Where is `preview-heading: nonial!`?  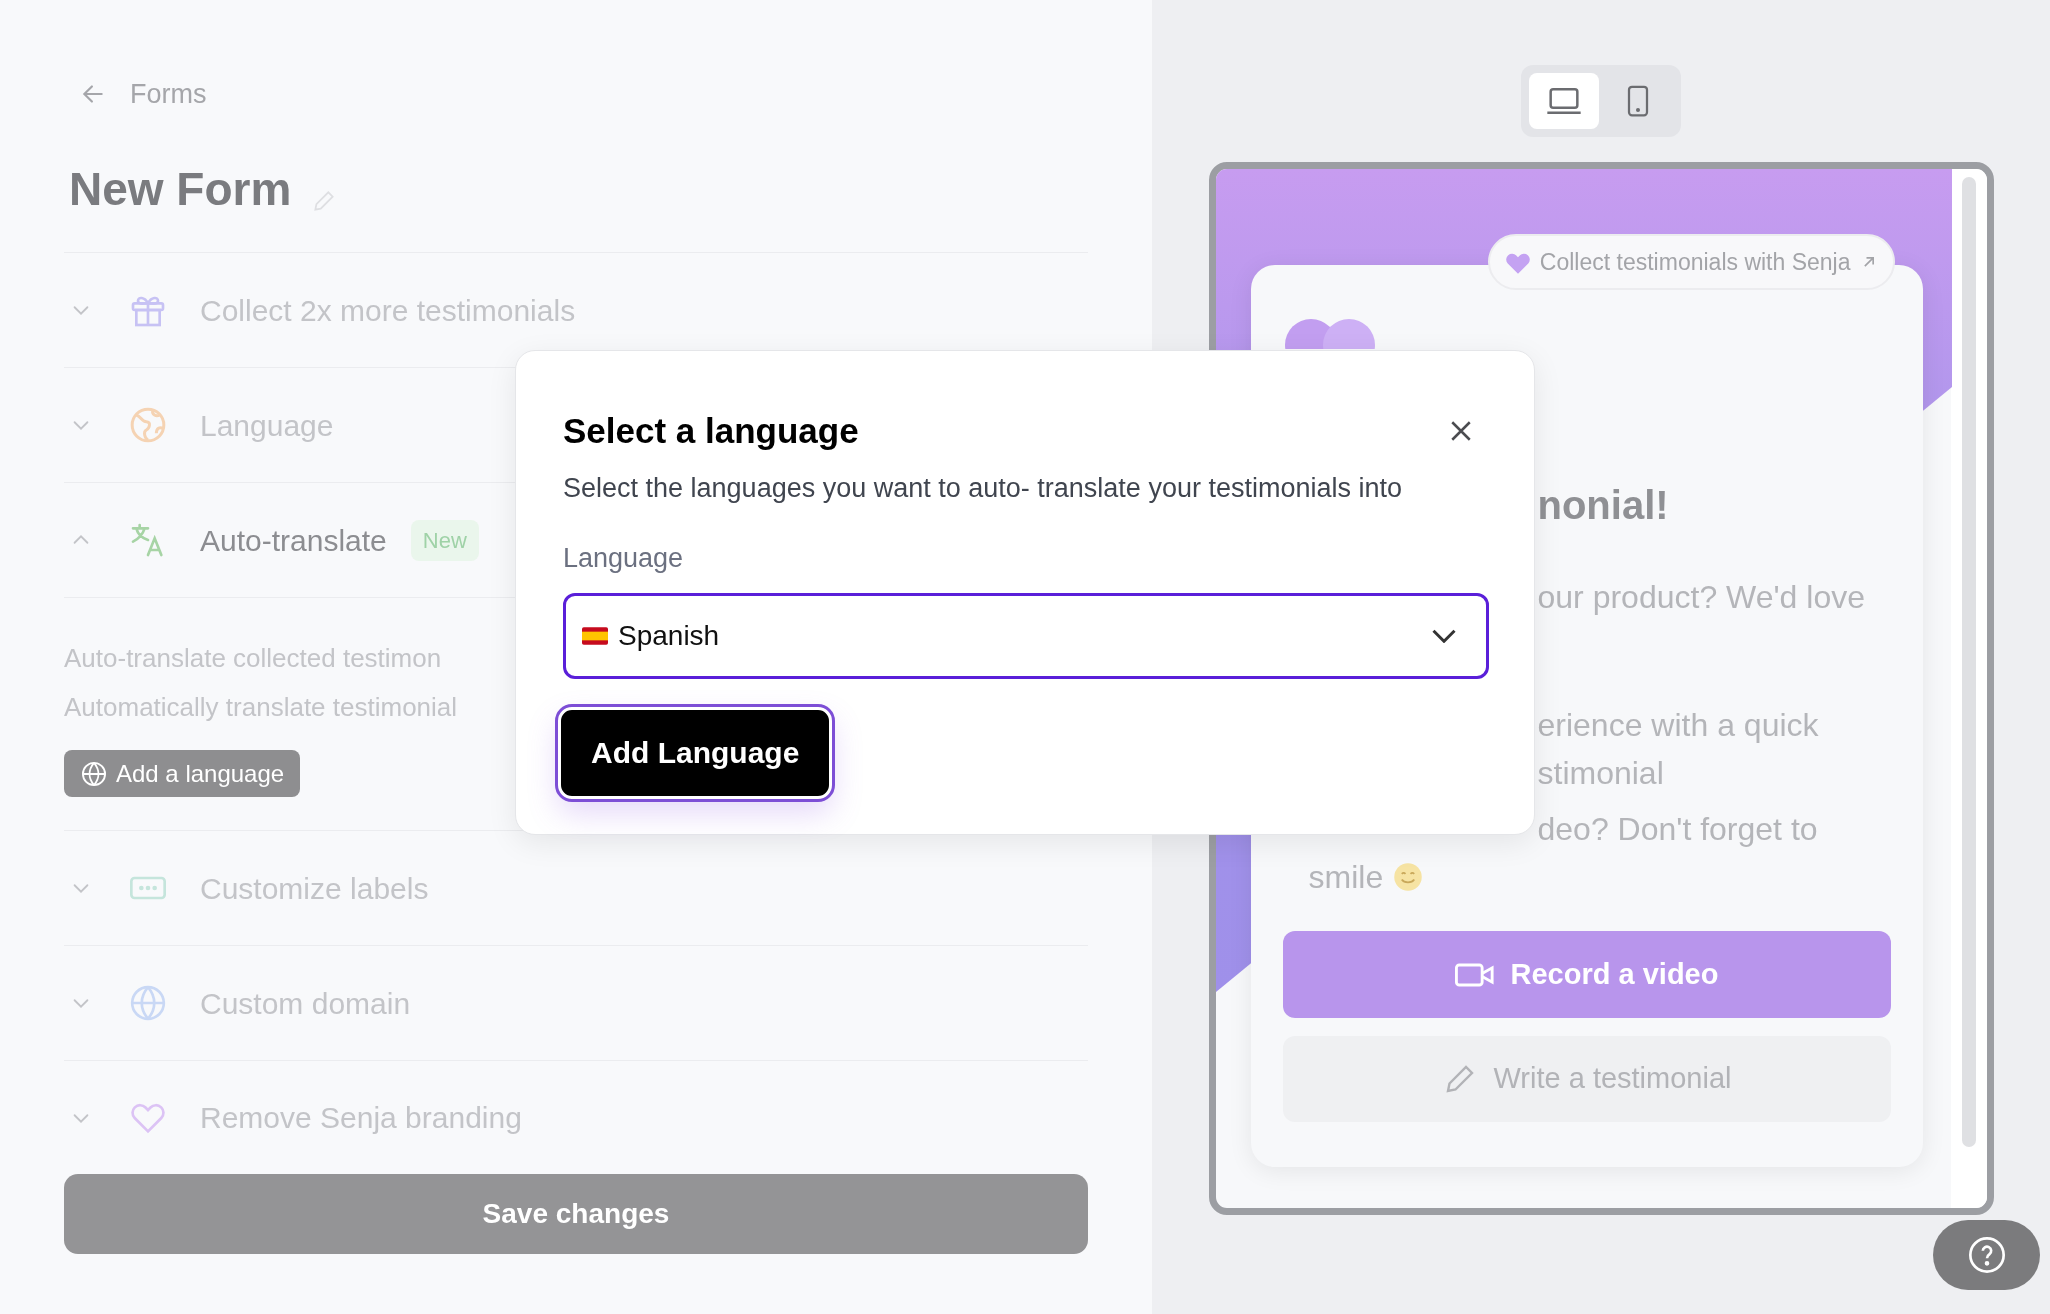
preview-heading: nonial! is located at coordinates (1603, 505).